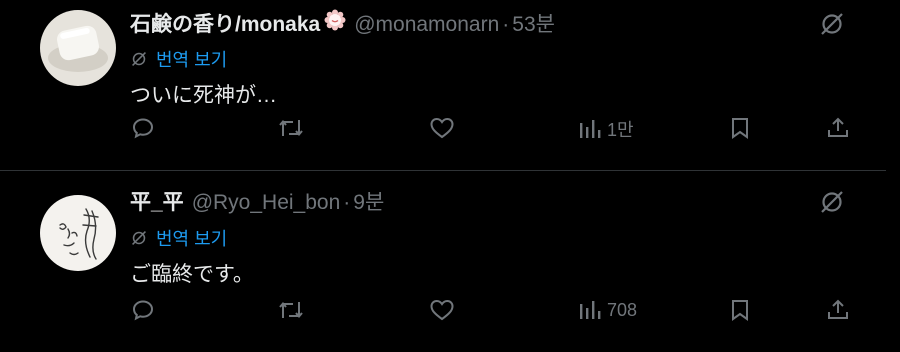 The width and height of the screenshot is (900, 352). What do you see at coordinates (533, 23) in the screenshot?
I see `timestamp: 53분` at bounding box center [533, 23].